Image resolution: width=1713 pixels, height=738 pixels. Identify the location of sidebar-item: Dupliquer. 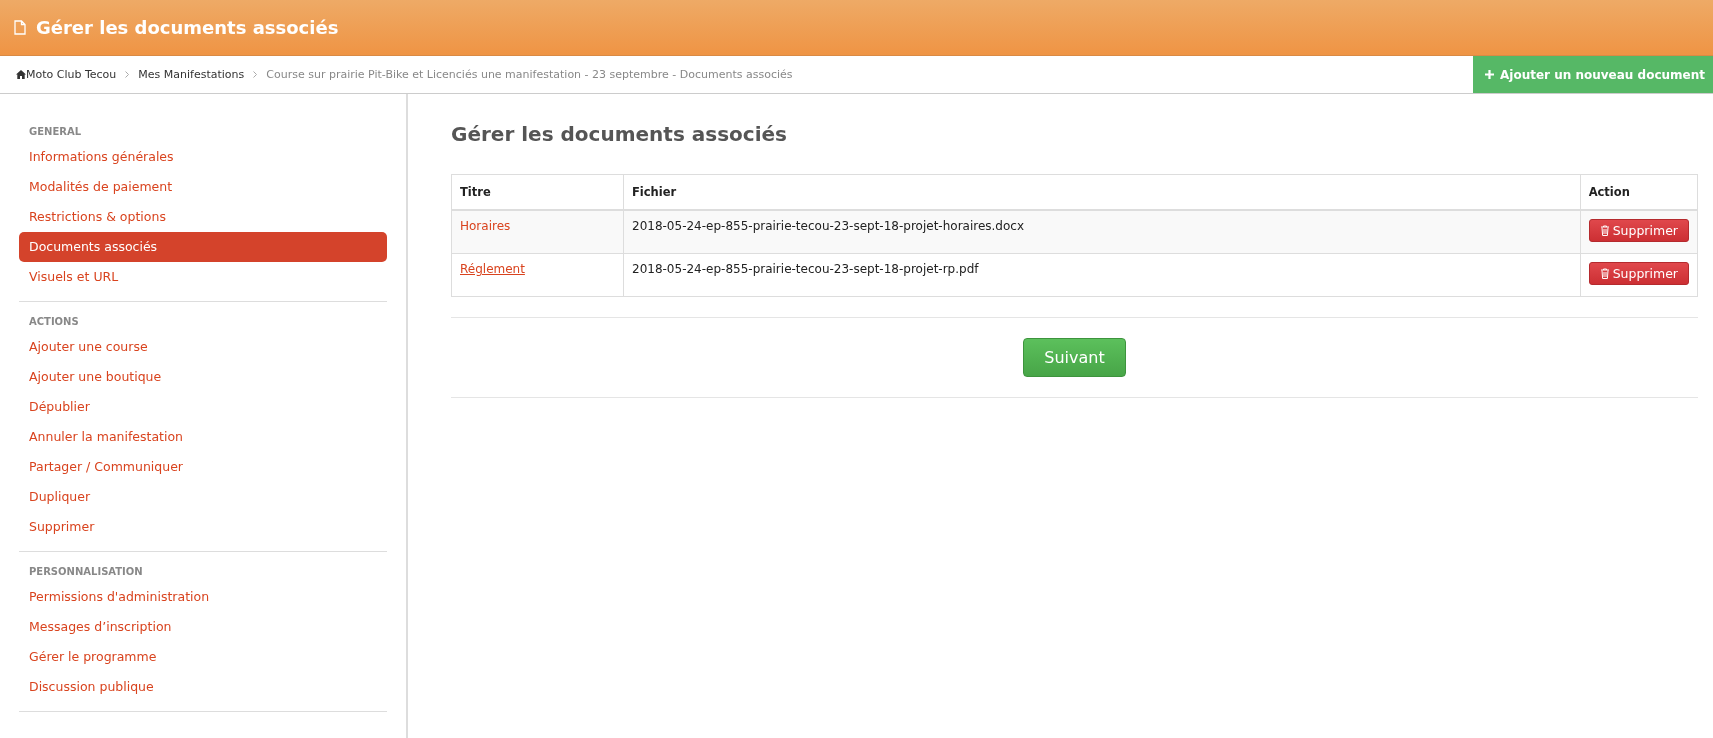
(203, 497).